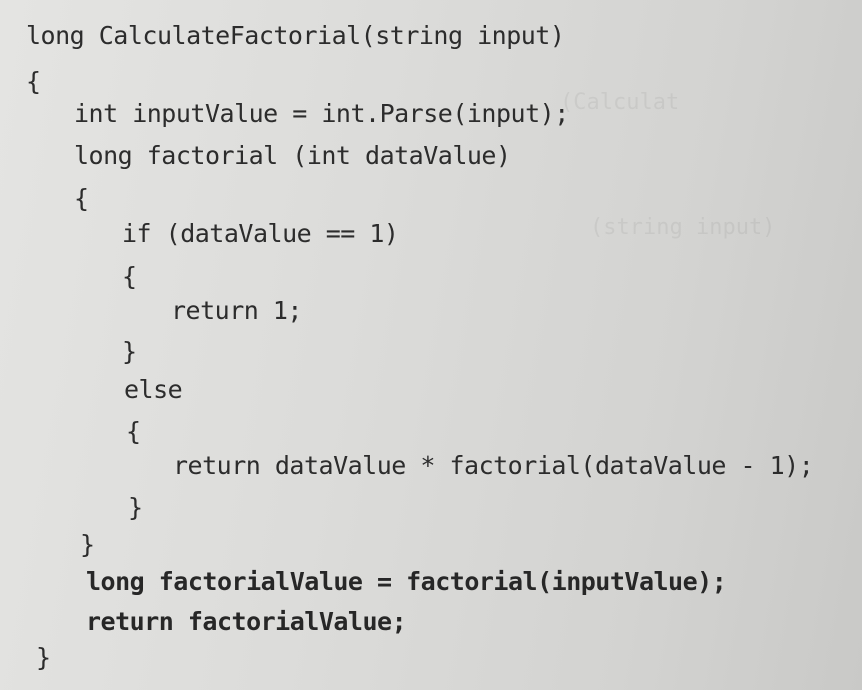 This screenshot has height=690, width=862. What do you see at coordinates (260, 233) in the screenshot?
I see `code-line-6: if (dataValue == 1)` at bounding box center [260, 233].